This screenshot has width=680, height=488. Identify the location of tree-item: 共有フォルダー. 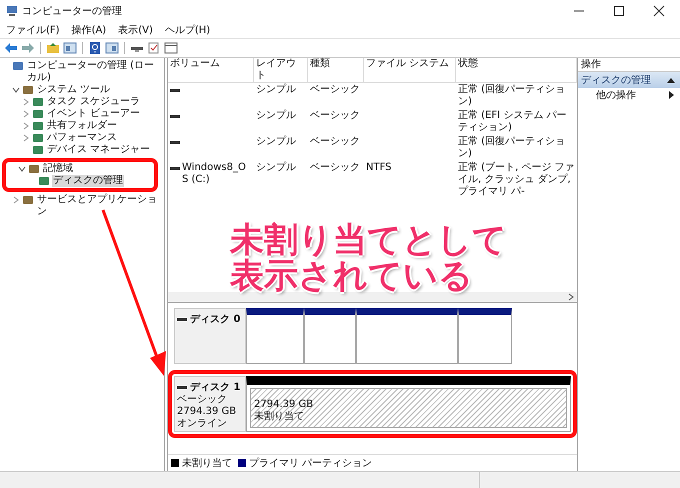
(82, 126).